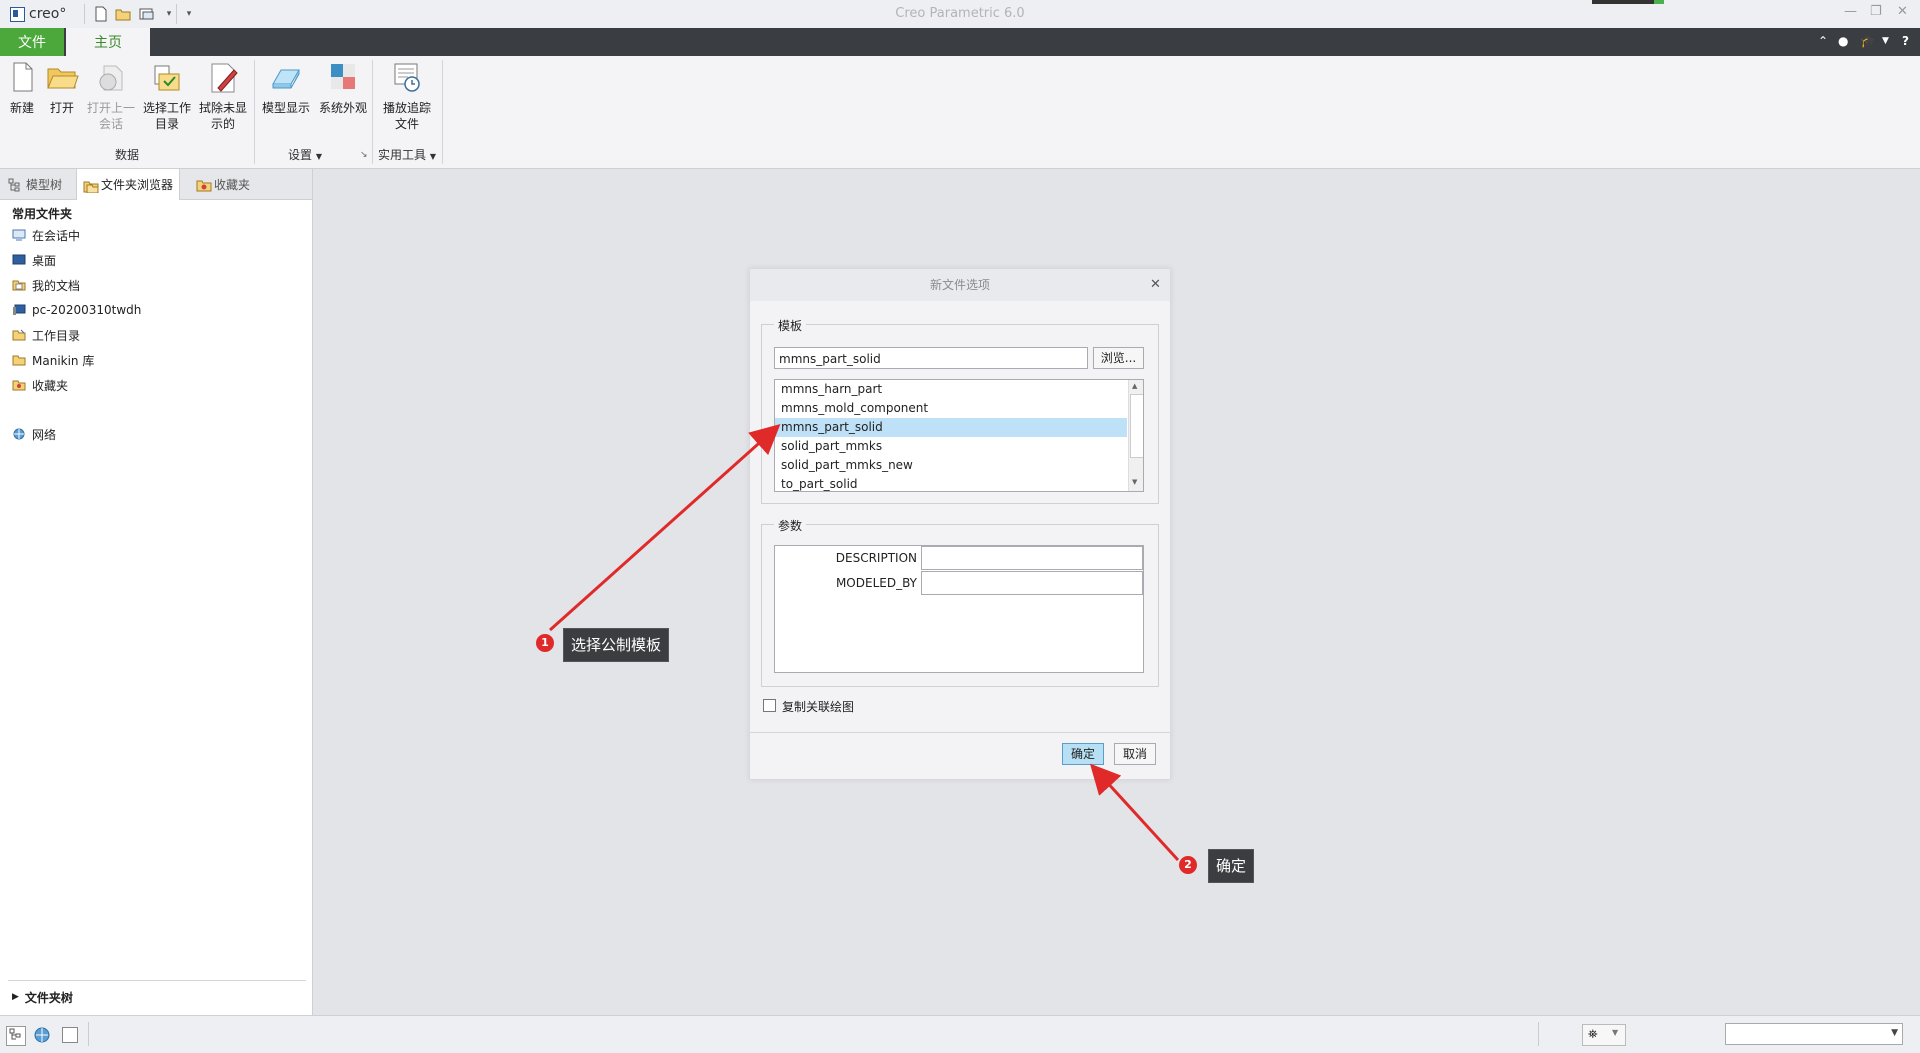 The image size is (1920, 1053). I want to click on status-bar: ⛯ ▼ ▼, so click(960, 1034).